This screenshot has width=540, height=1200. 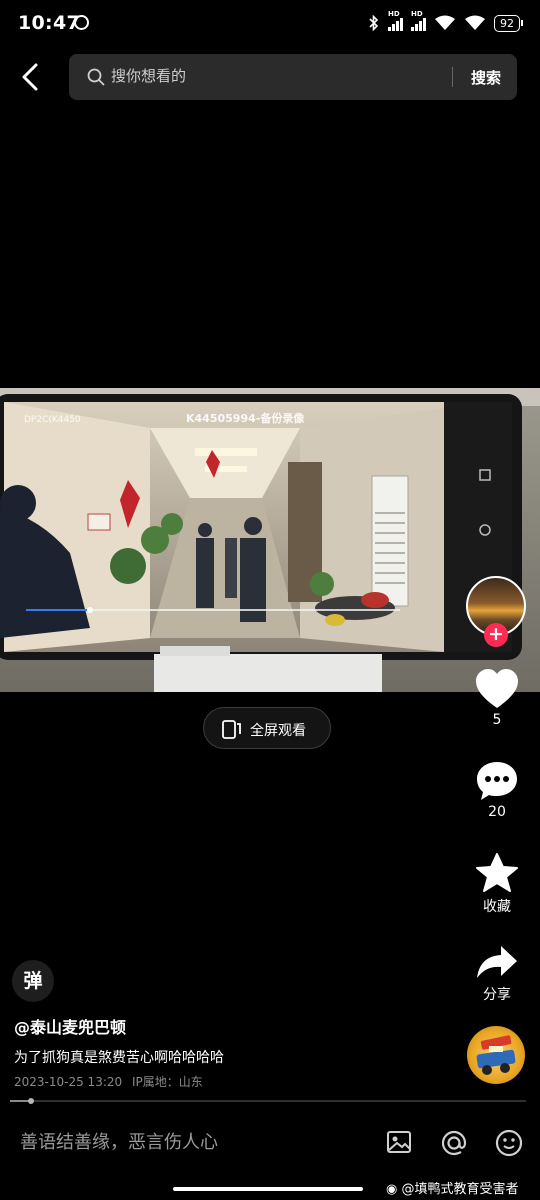 I want to click on video-overlay-title: K44505994-备份录像, so click(x=245, y=418).